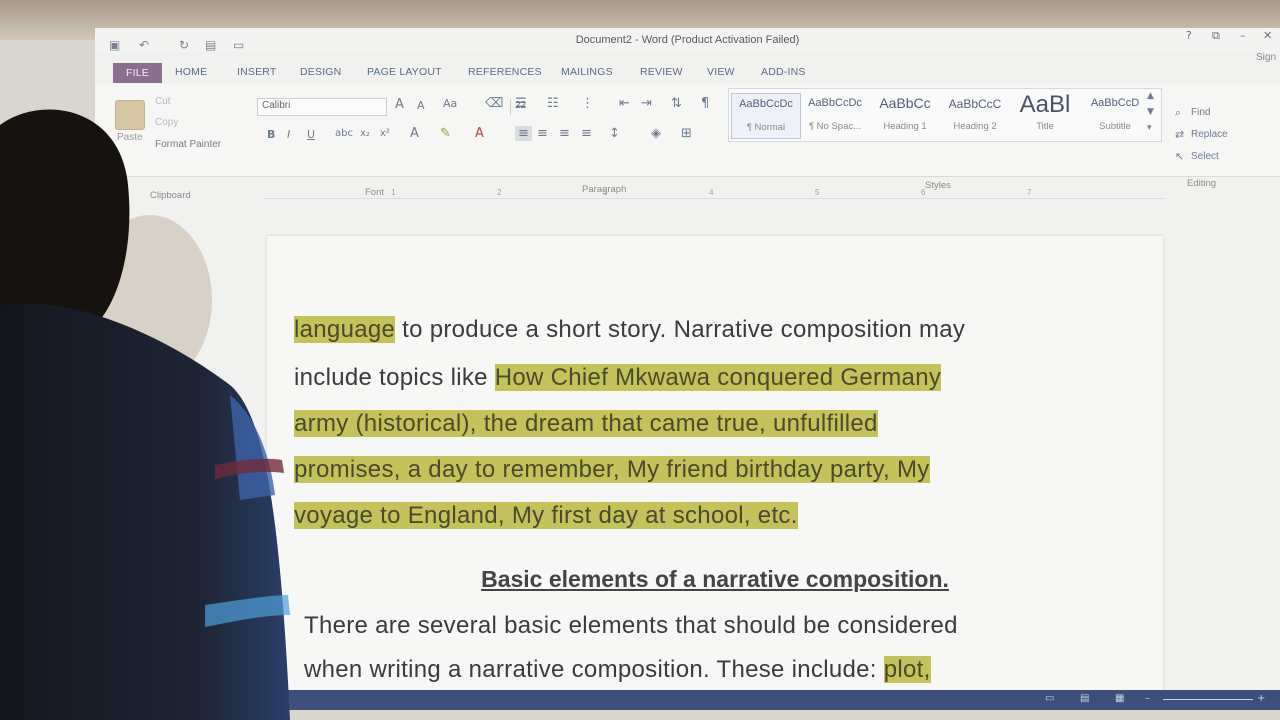 This screenshot has height=720, width=1280. What do you see at coordinates (553, 103) in the screenshot?
I see `numbering-icon: ☷` at bounding box center [553, 103].